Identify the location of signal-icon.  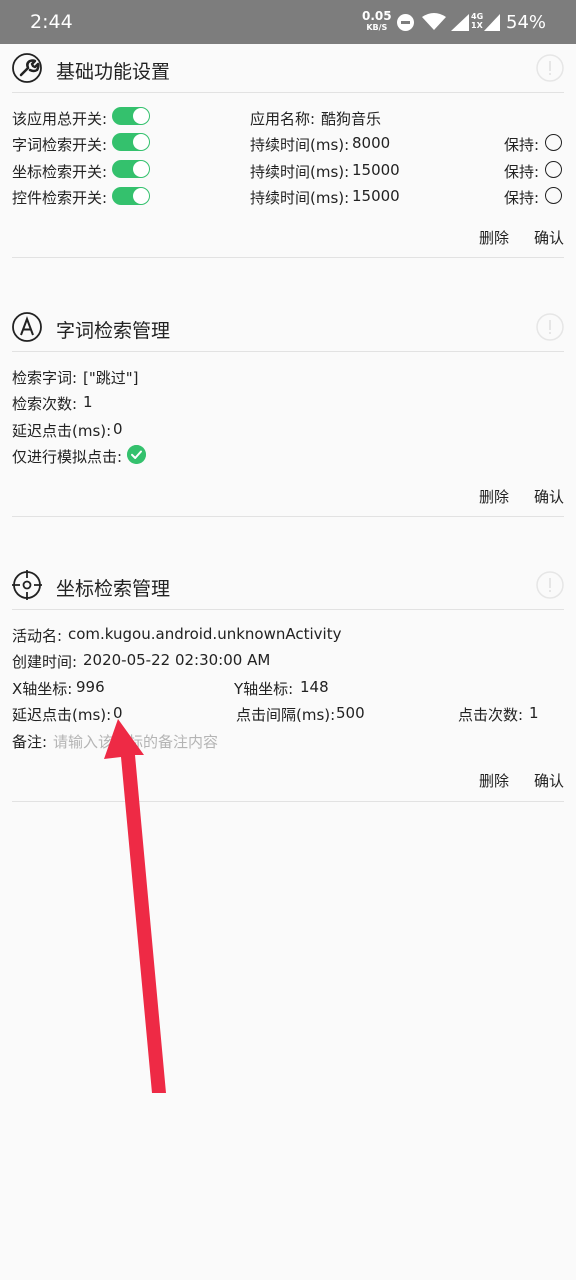
(460, 22).